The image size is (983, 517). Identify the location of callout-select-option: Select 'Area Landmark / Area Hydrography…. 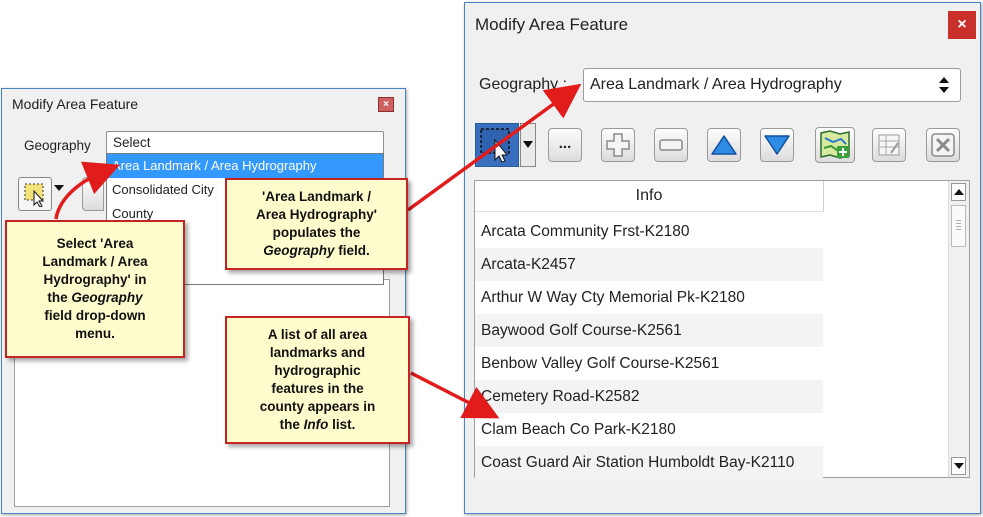
(95, 289).